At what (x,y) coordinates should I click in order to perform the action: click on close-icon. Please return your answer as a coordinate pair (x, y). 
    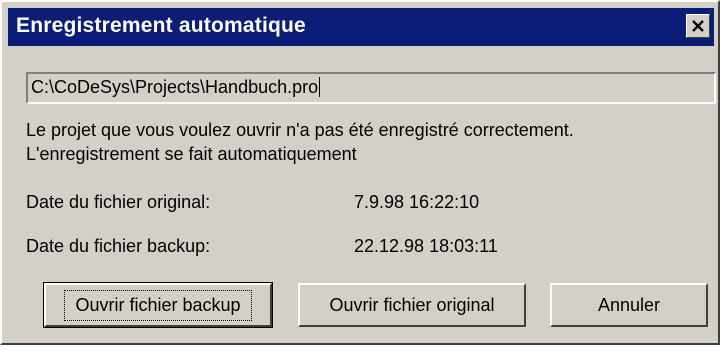
    Looking at the image, I should click on (698, 26).